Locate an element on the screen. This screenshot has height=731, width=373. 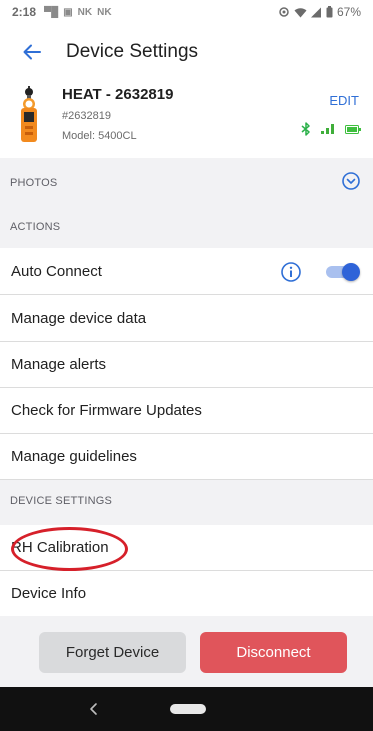
check-firmware-label: Check for Firmware Updates is located at coordinates (106, 410).